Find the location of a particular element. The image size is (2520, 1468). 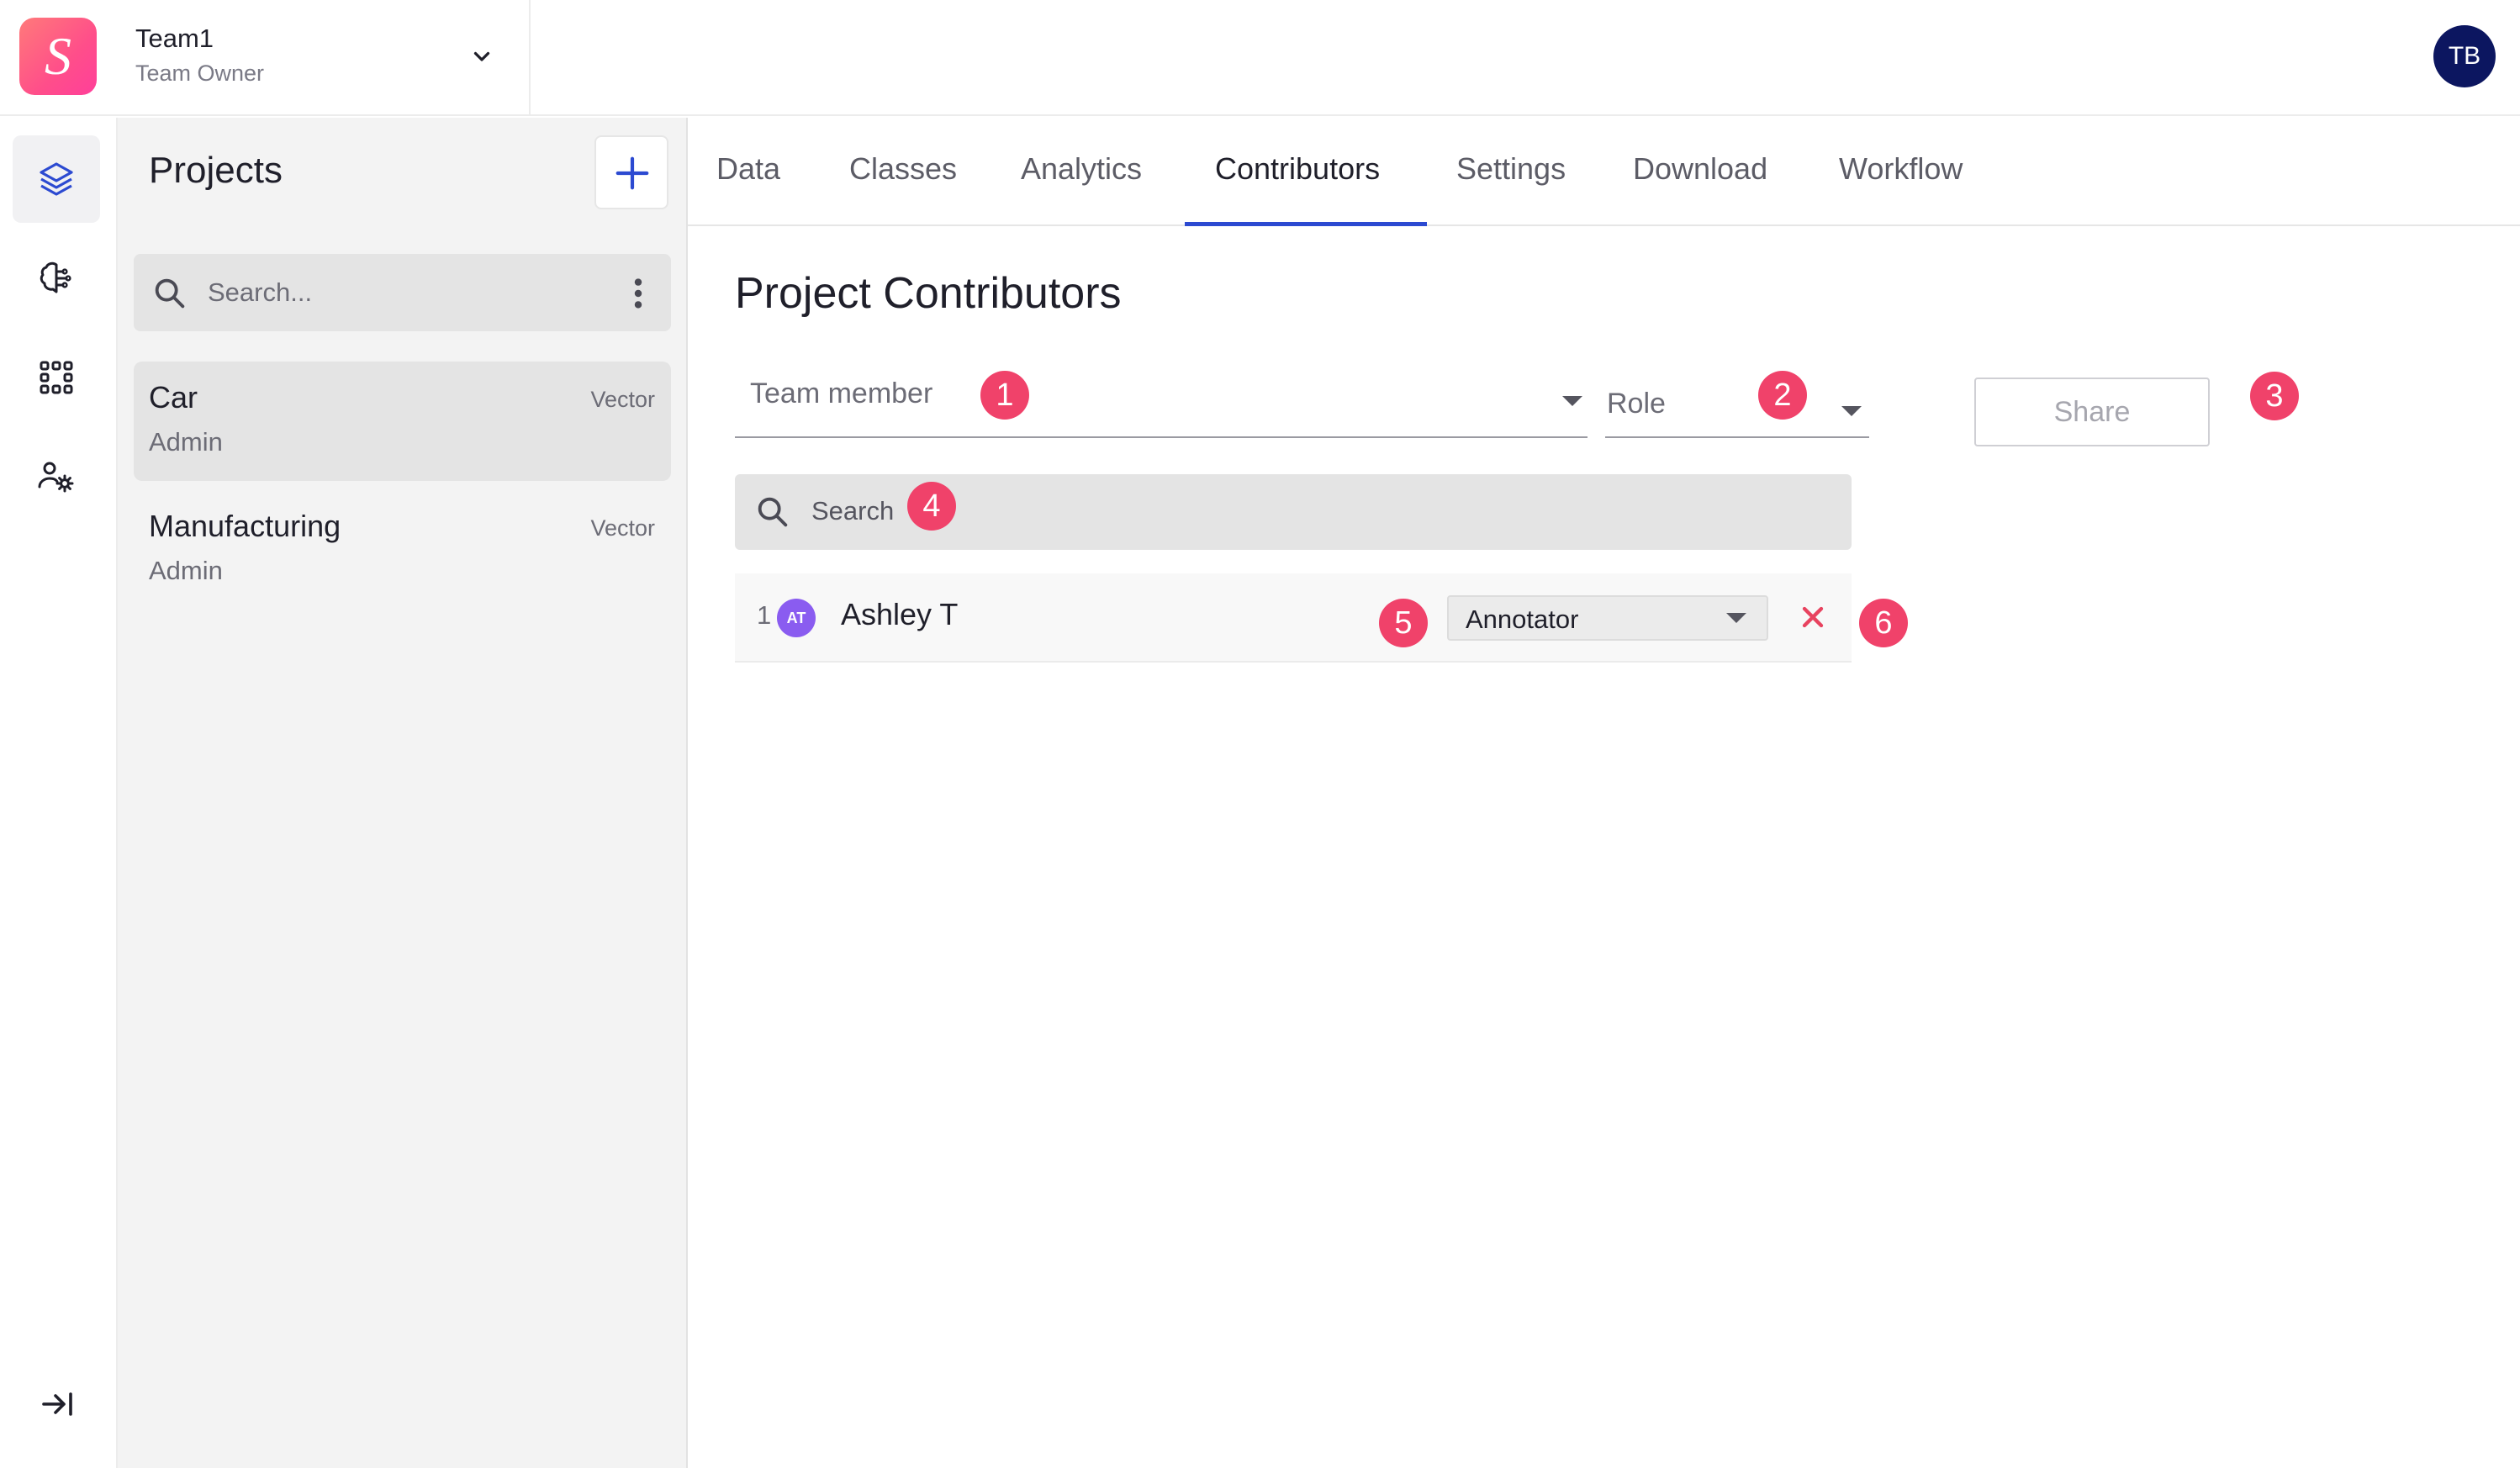

chevron-down-icon is located at coordinates (482, 57).